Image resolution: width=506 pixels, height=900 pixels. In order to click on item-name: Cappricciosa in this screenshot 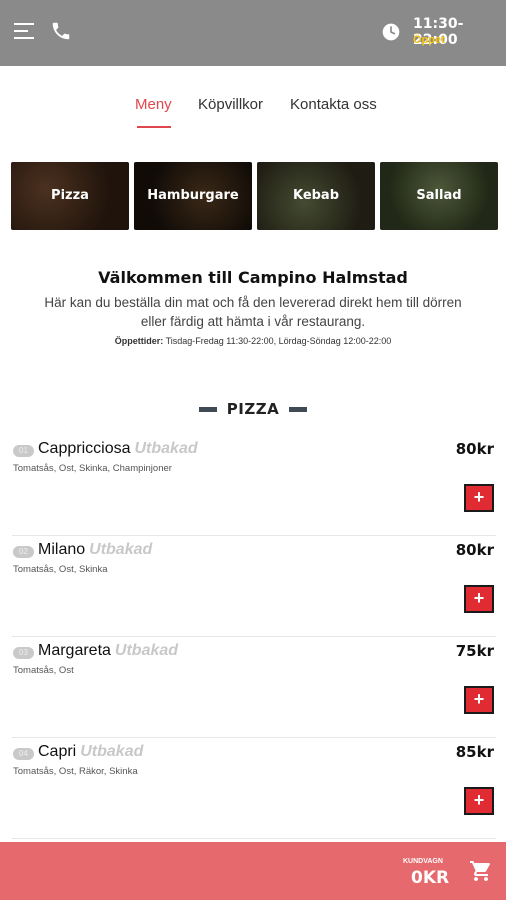, I will do `click(84, 448)`.